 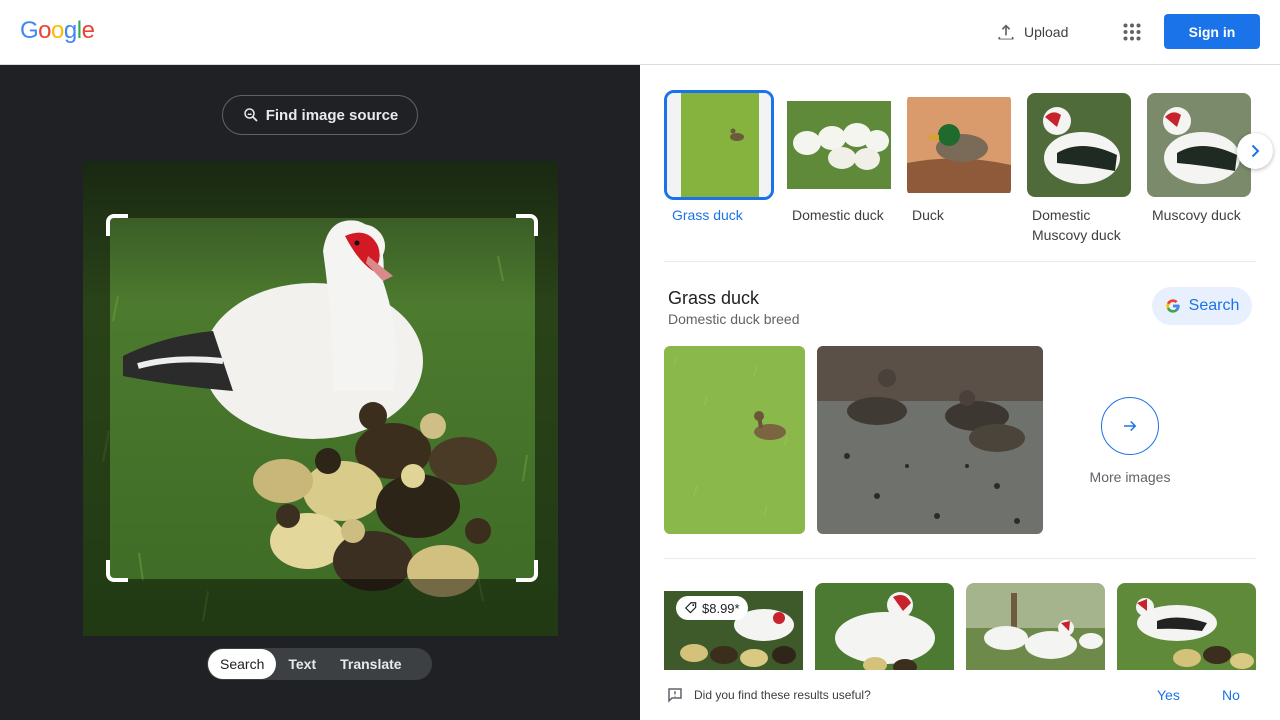 What do you see at coordinates (302, 664) in the screenshot?
I see `mode-text-tab: Text` at bounding box center [302, 664].